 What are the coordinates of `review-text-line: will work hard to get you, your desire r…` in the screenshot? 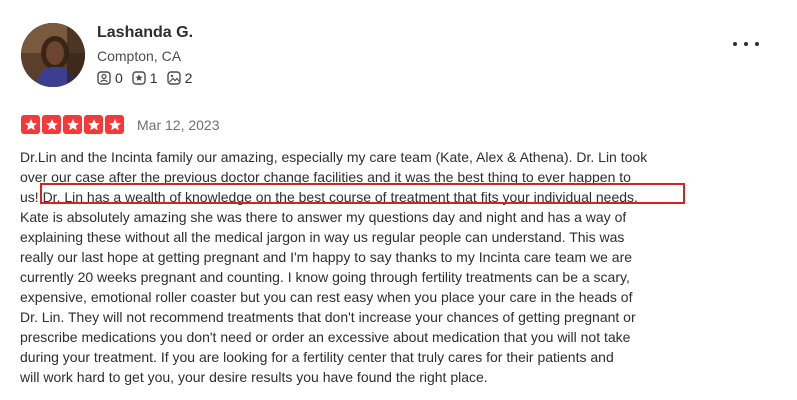 It's located at (254, 377).